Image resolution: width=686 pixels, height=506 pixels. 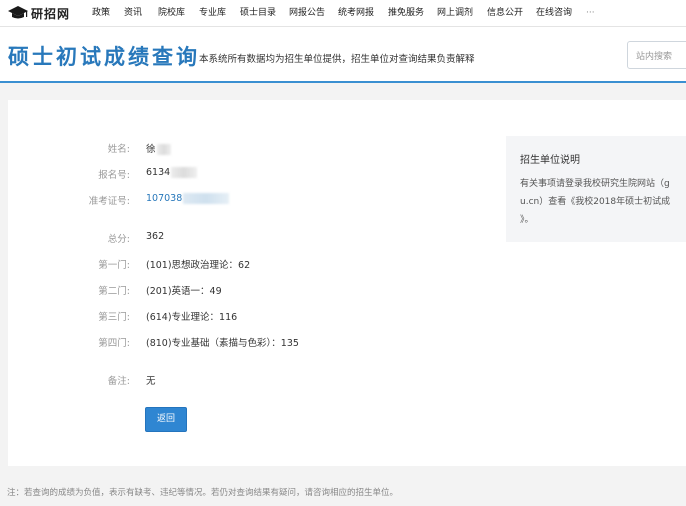 What do you see at coordinates (527, 220) in the screenshot?
I see `institution-notes-line3: 》。` at bounding box center [527, 220].